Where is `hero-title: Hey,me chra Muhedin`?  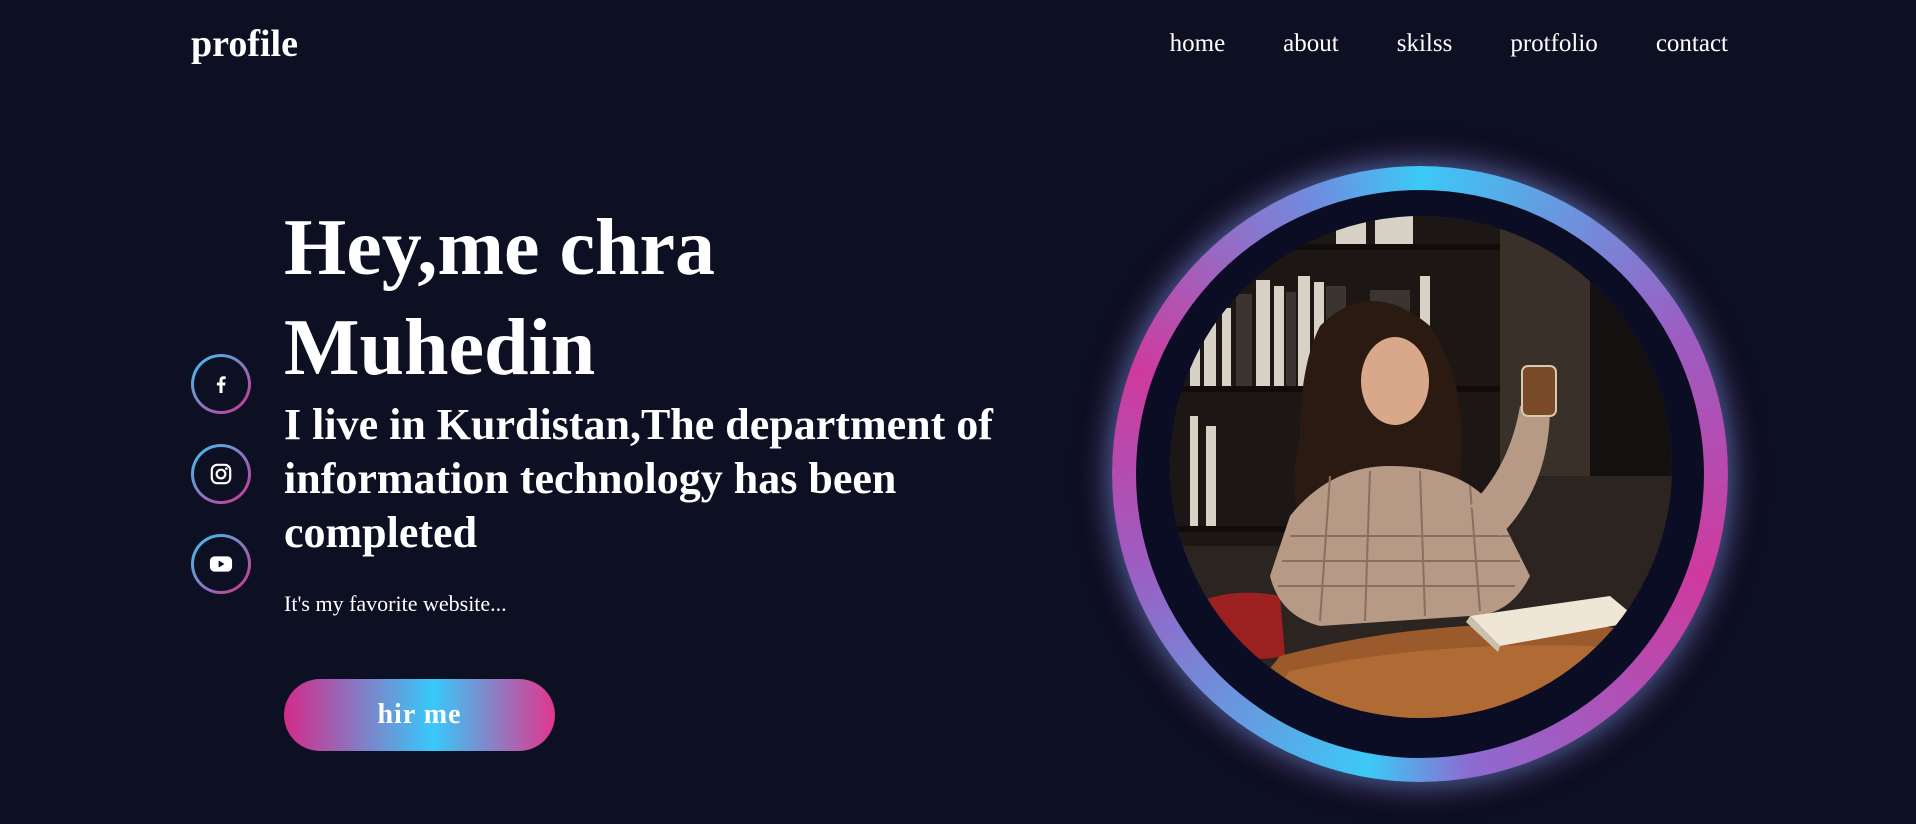
hero-title: Hey,me chra Muhedin is located at coordinates (499, 298).